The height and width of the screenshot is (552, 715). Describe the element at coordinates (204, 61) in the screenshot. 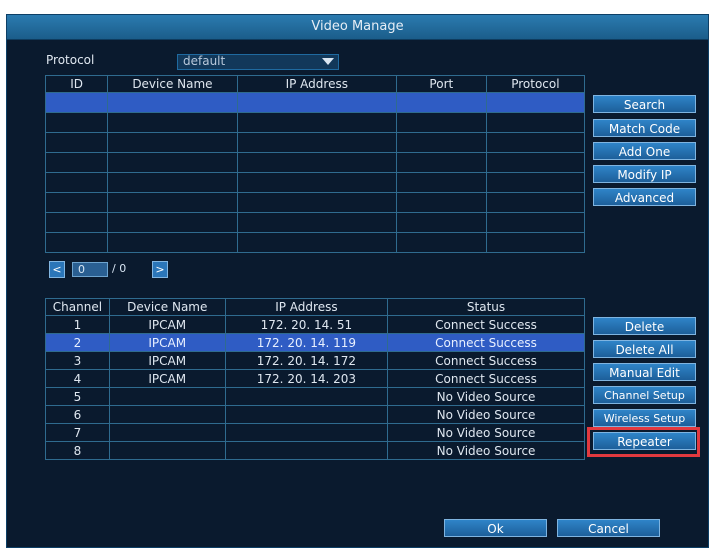

I see `protocol-value: default` at that location.